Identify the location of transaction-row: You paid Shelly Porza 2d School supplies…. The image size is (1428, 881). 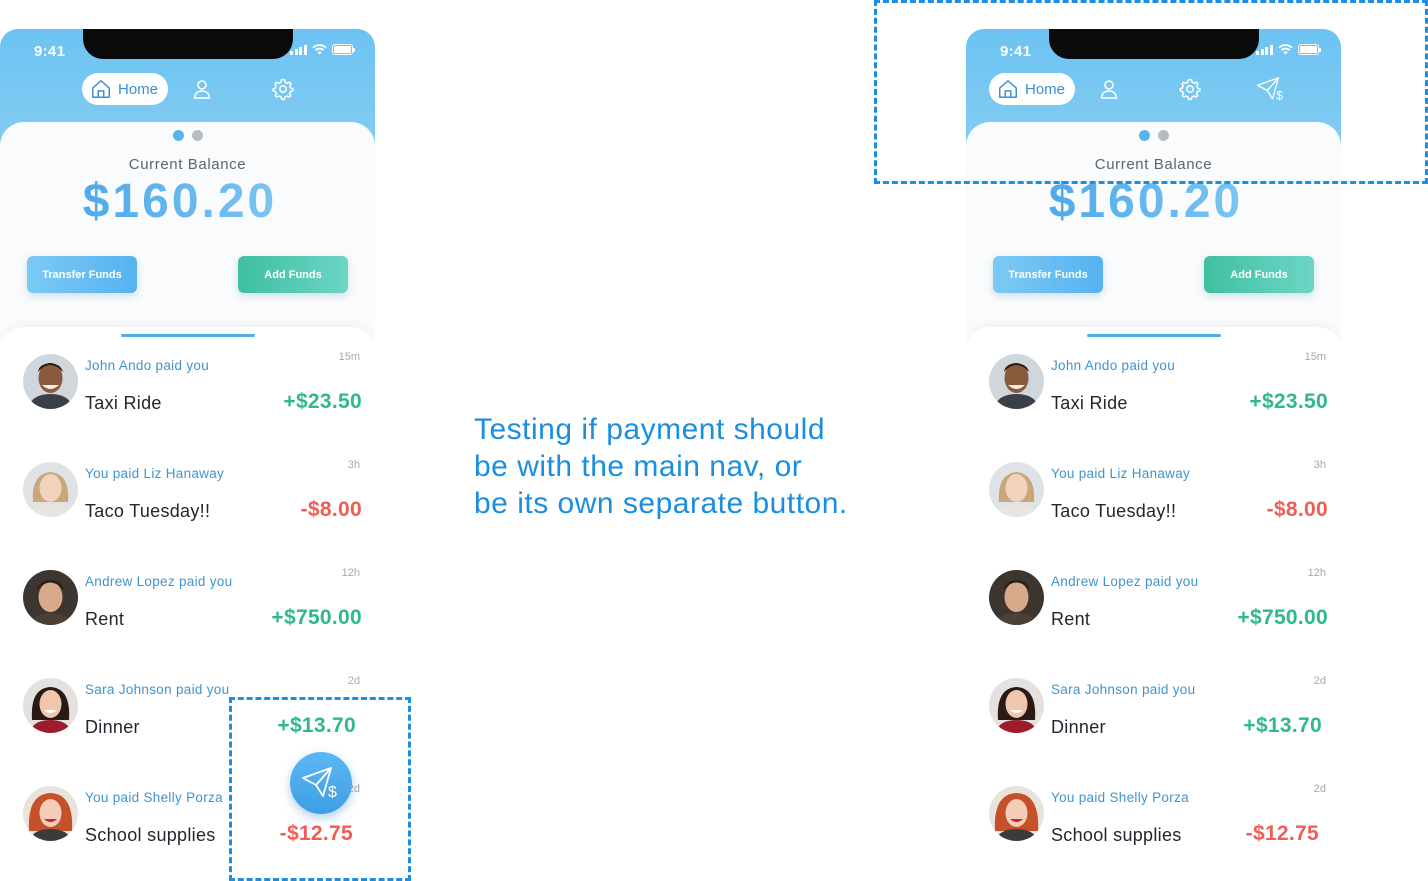
(1153, 832).